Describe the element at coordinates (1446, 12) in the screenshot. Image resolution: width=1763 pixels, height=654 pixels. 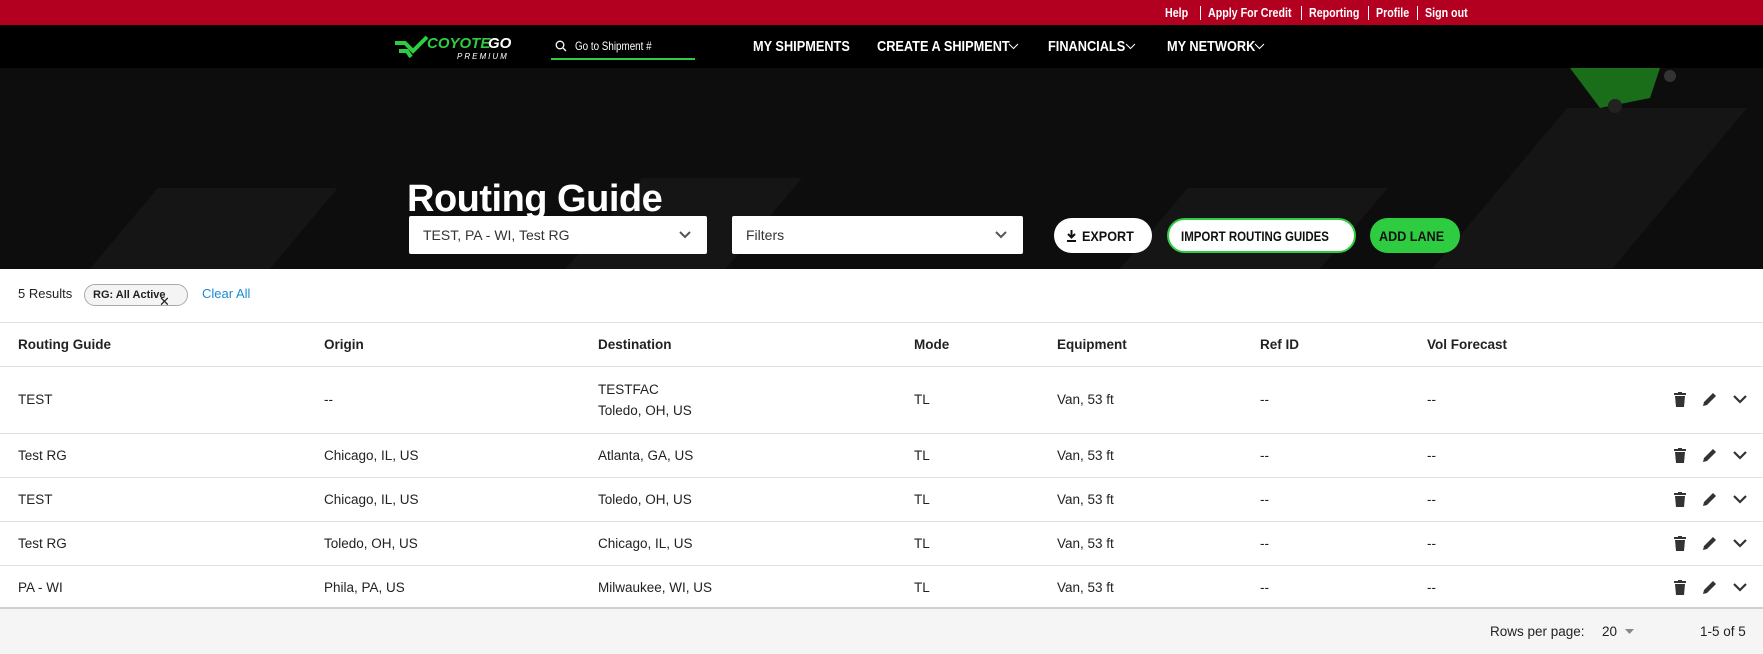
I see `sign-out-link: Sign out` at that location.